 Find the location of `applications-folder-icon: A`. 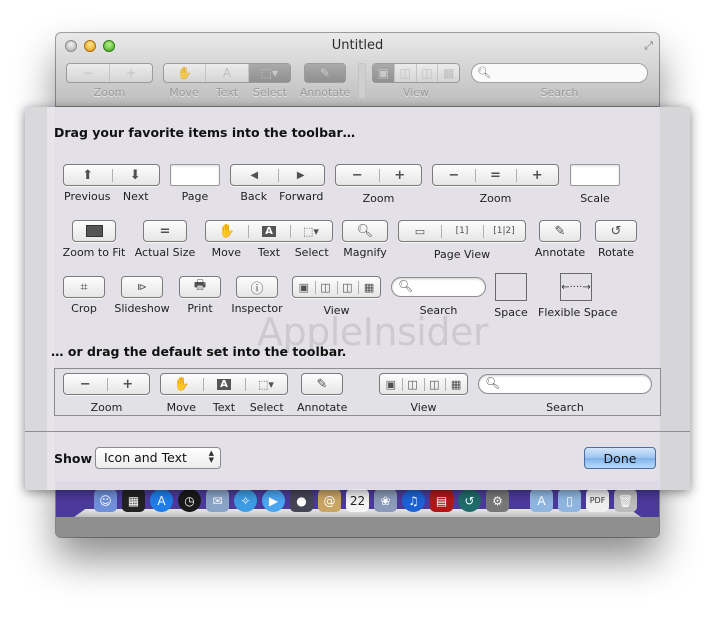

applications-folder-icon: A is located at coordinates (541, 500).